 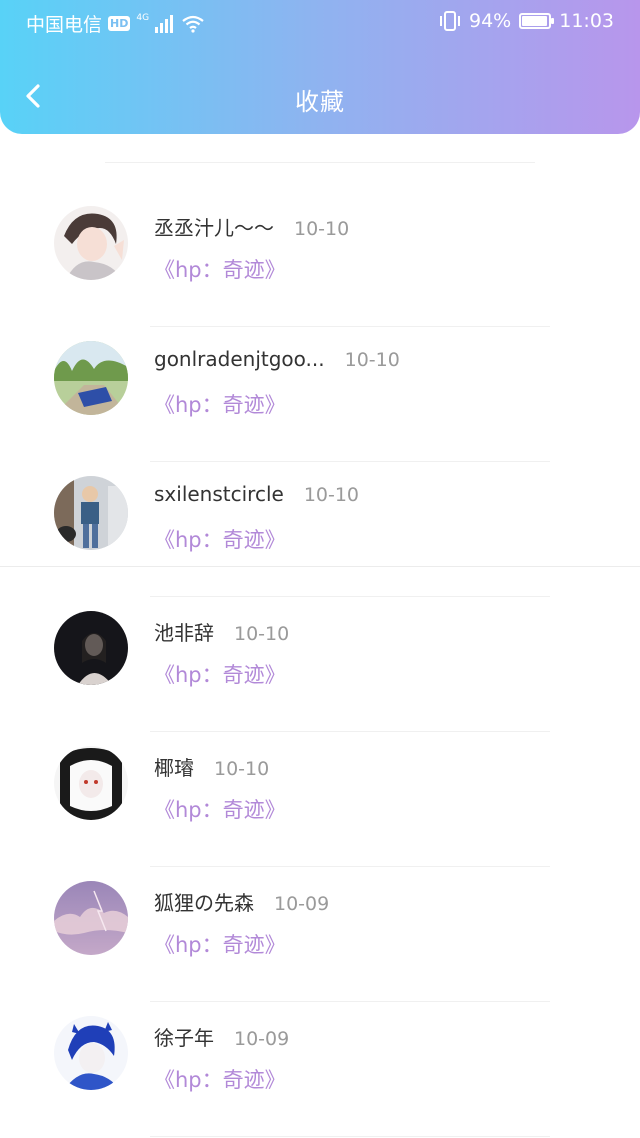 What do you see at coordinates (320, 1055) in the screenshot?
I see `list-item: 徐子年 10-09 《hp：奇迹》` at bounding box center [320, 1055].